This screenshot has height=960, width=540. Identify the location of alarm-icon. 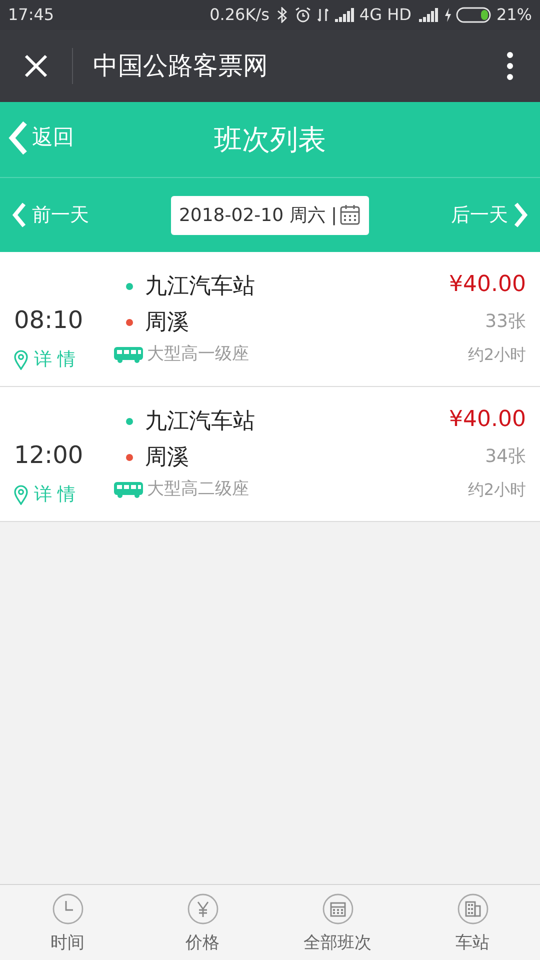
(303, 15).